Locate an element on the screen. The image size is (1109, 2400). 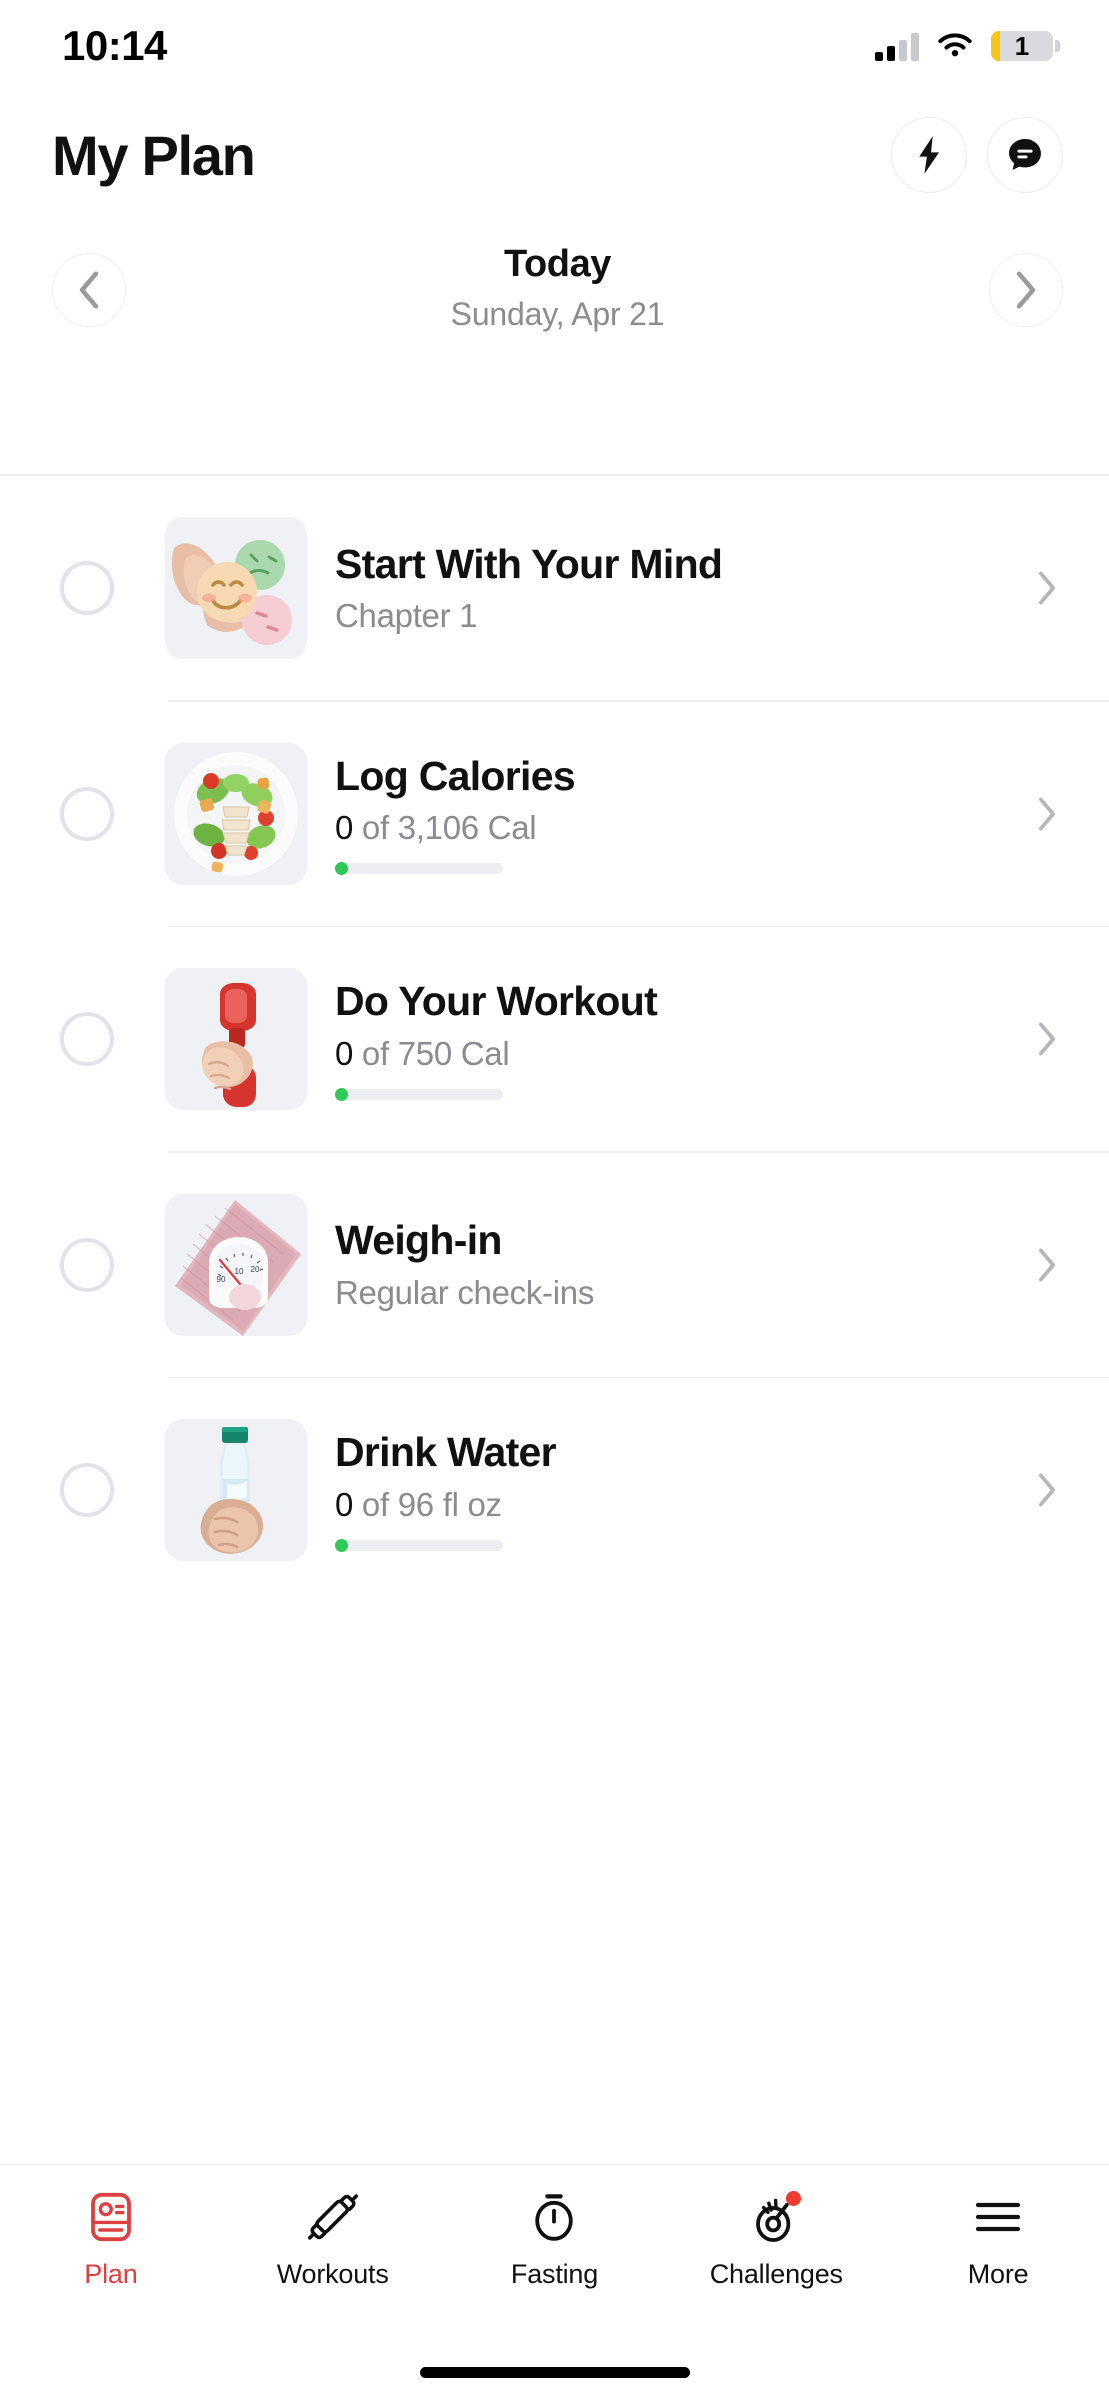
task-subtitle: Chapter 1 is located at coordinates (406, 616).